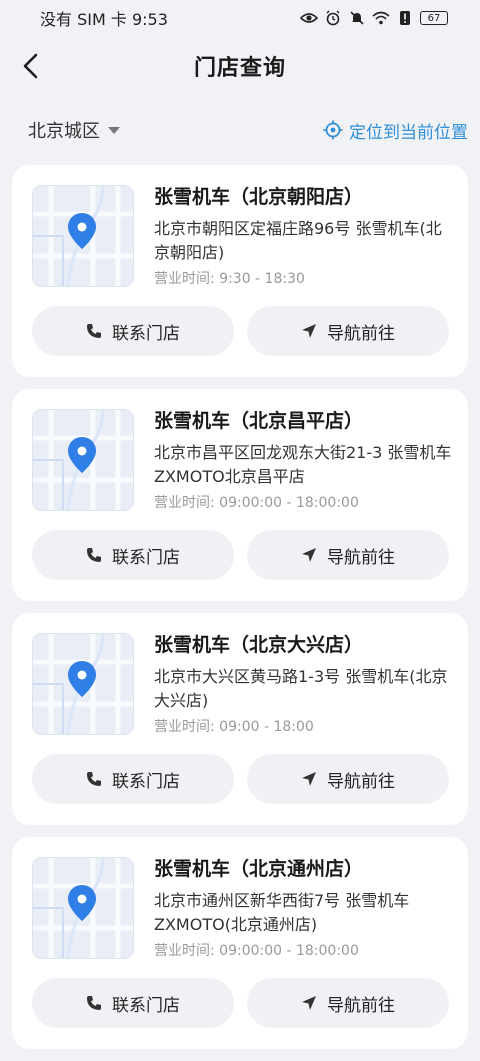 The width and height of the screenshot is (480, 1061). What do you see at coordinates (259, 421) in the screenshot?
I see `store-name: 张雪机车（北京昌平店）` at bounding box center [259, 421].